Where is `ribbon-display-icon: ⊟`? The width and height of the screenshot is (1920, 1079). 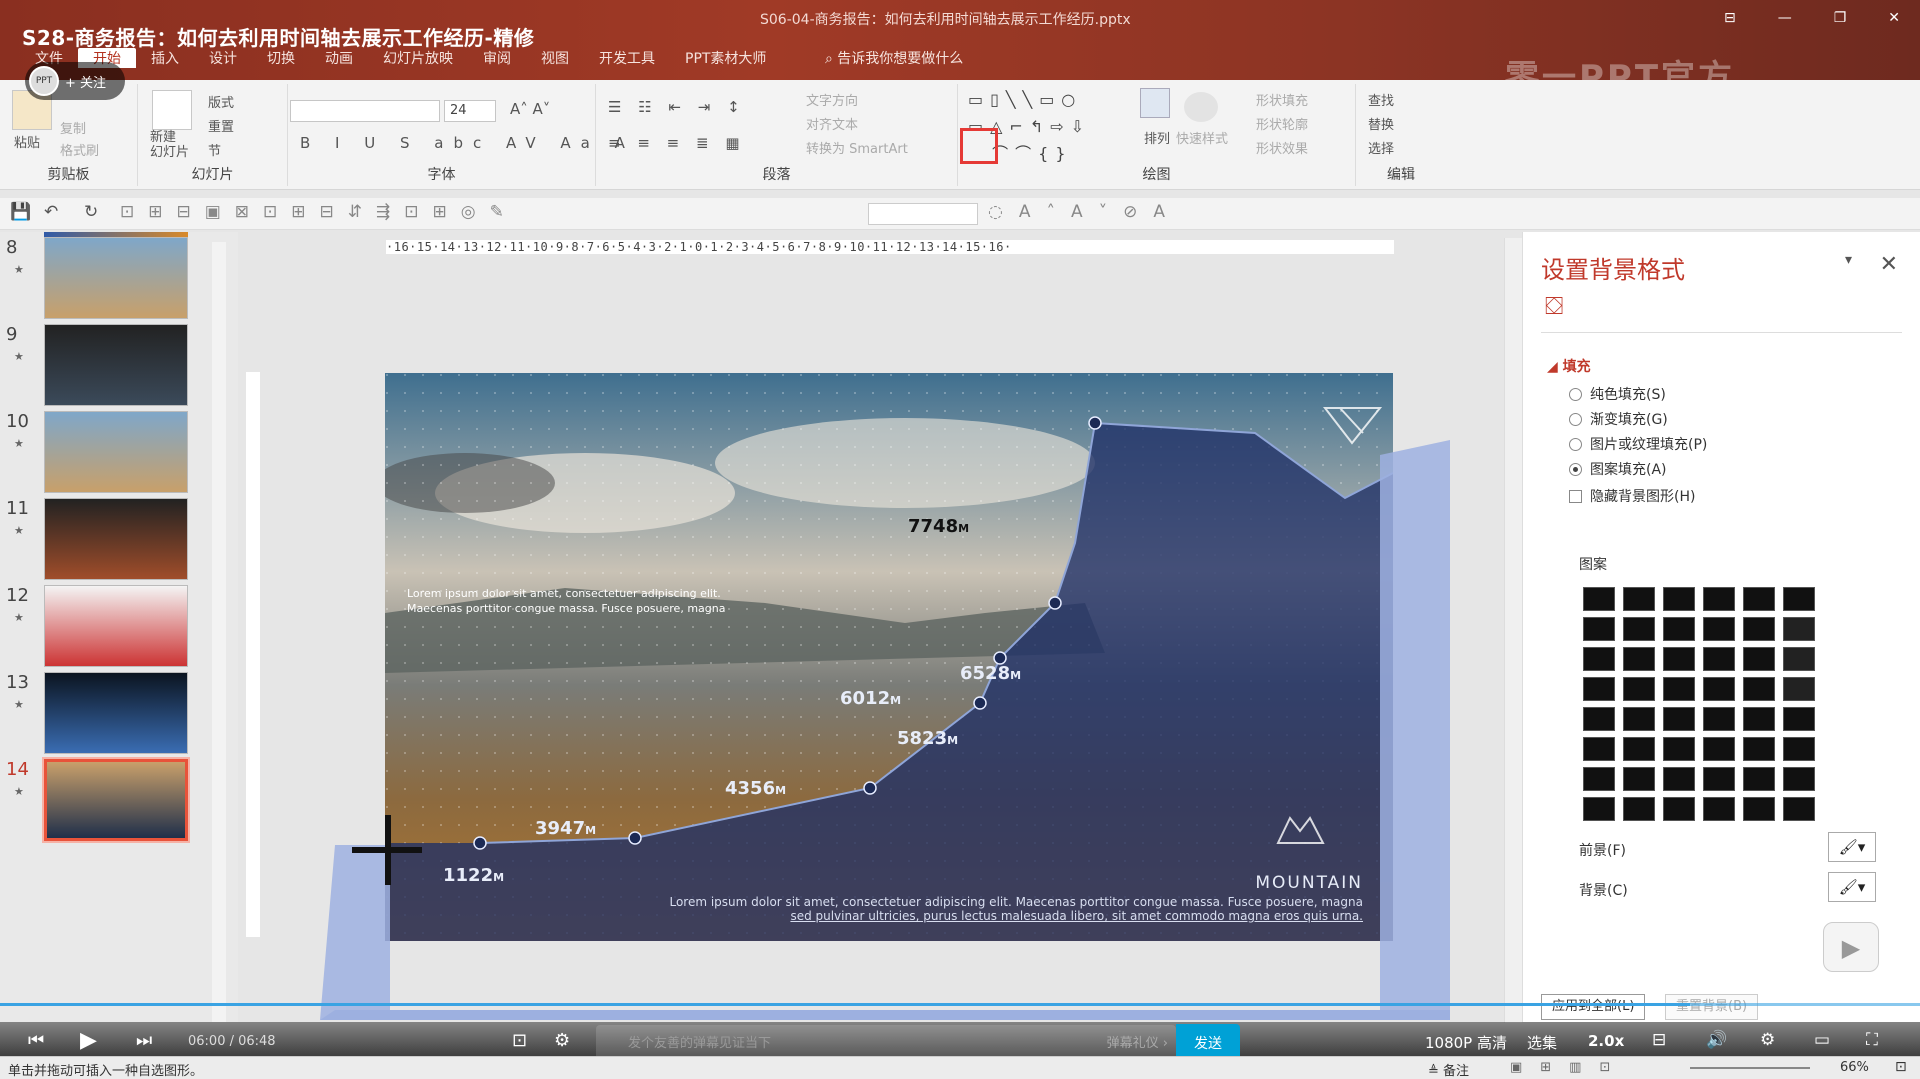
ribbon-display-icon: ⊟ is located at coordinates (1730, 18).